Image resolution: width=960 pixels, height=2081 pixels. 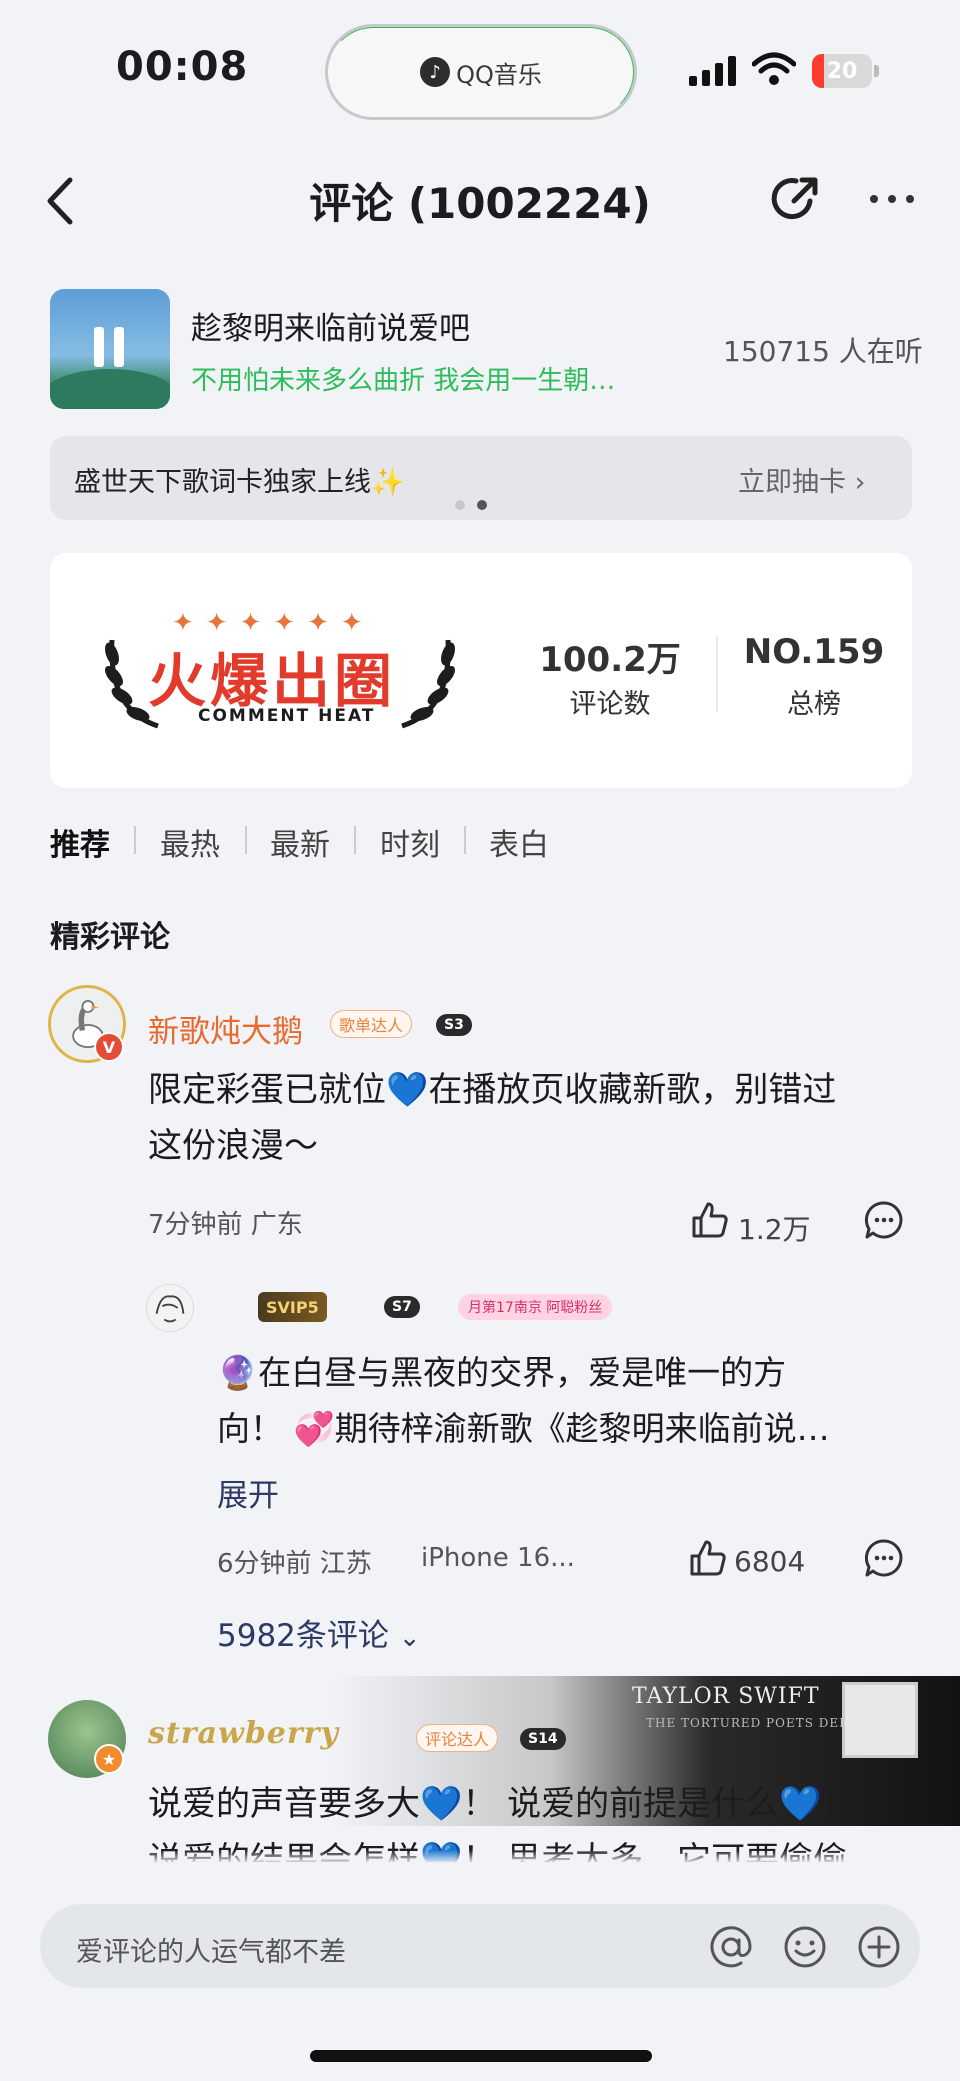 What do you see at coordinates (409, 1638) in the screenshot?
I see `chevron-down-icon: ⌄` at bounding box center [409, 1638].